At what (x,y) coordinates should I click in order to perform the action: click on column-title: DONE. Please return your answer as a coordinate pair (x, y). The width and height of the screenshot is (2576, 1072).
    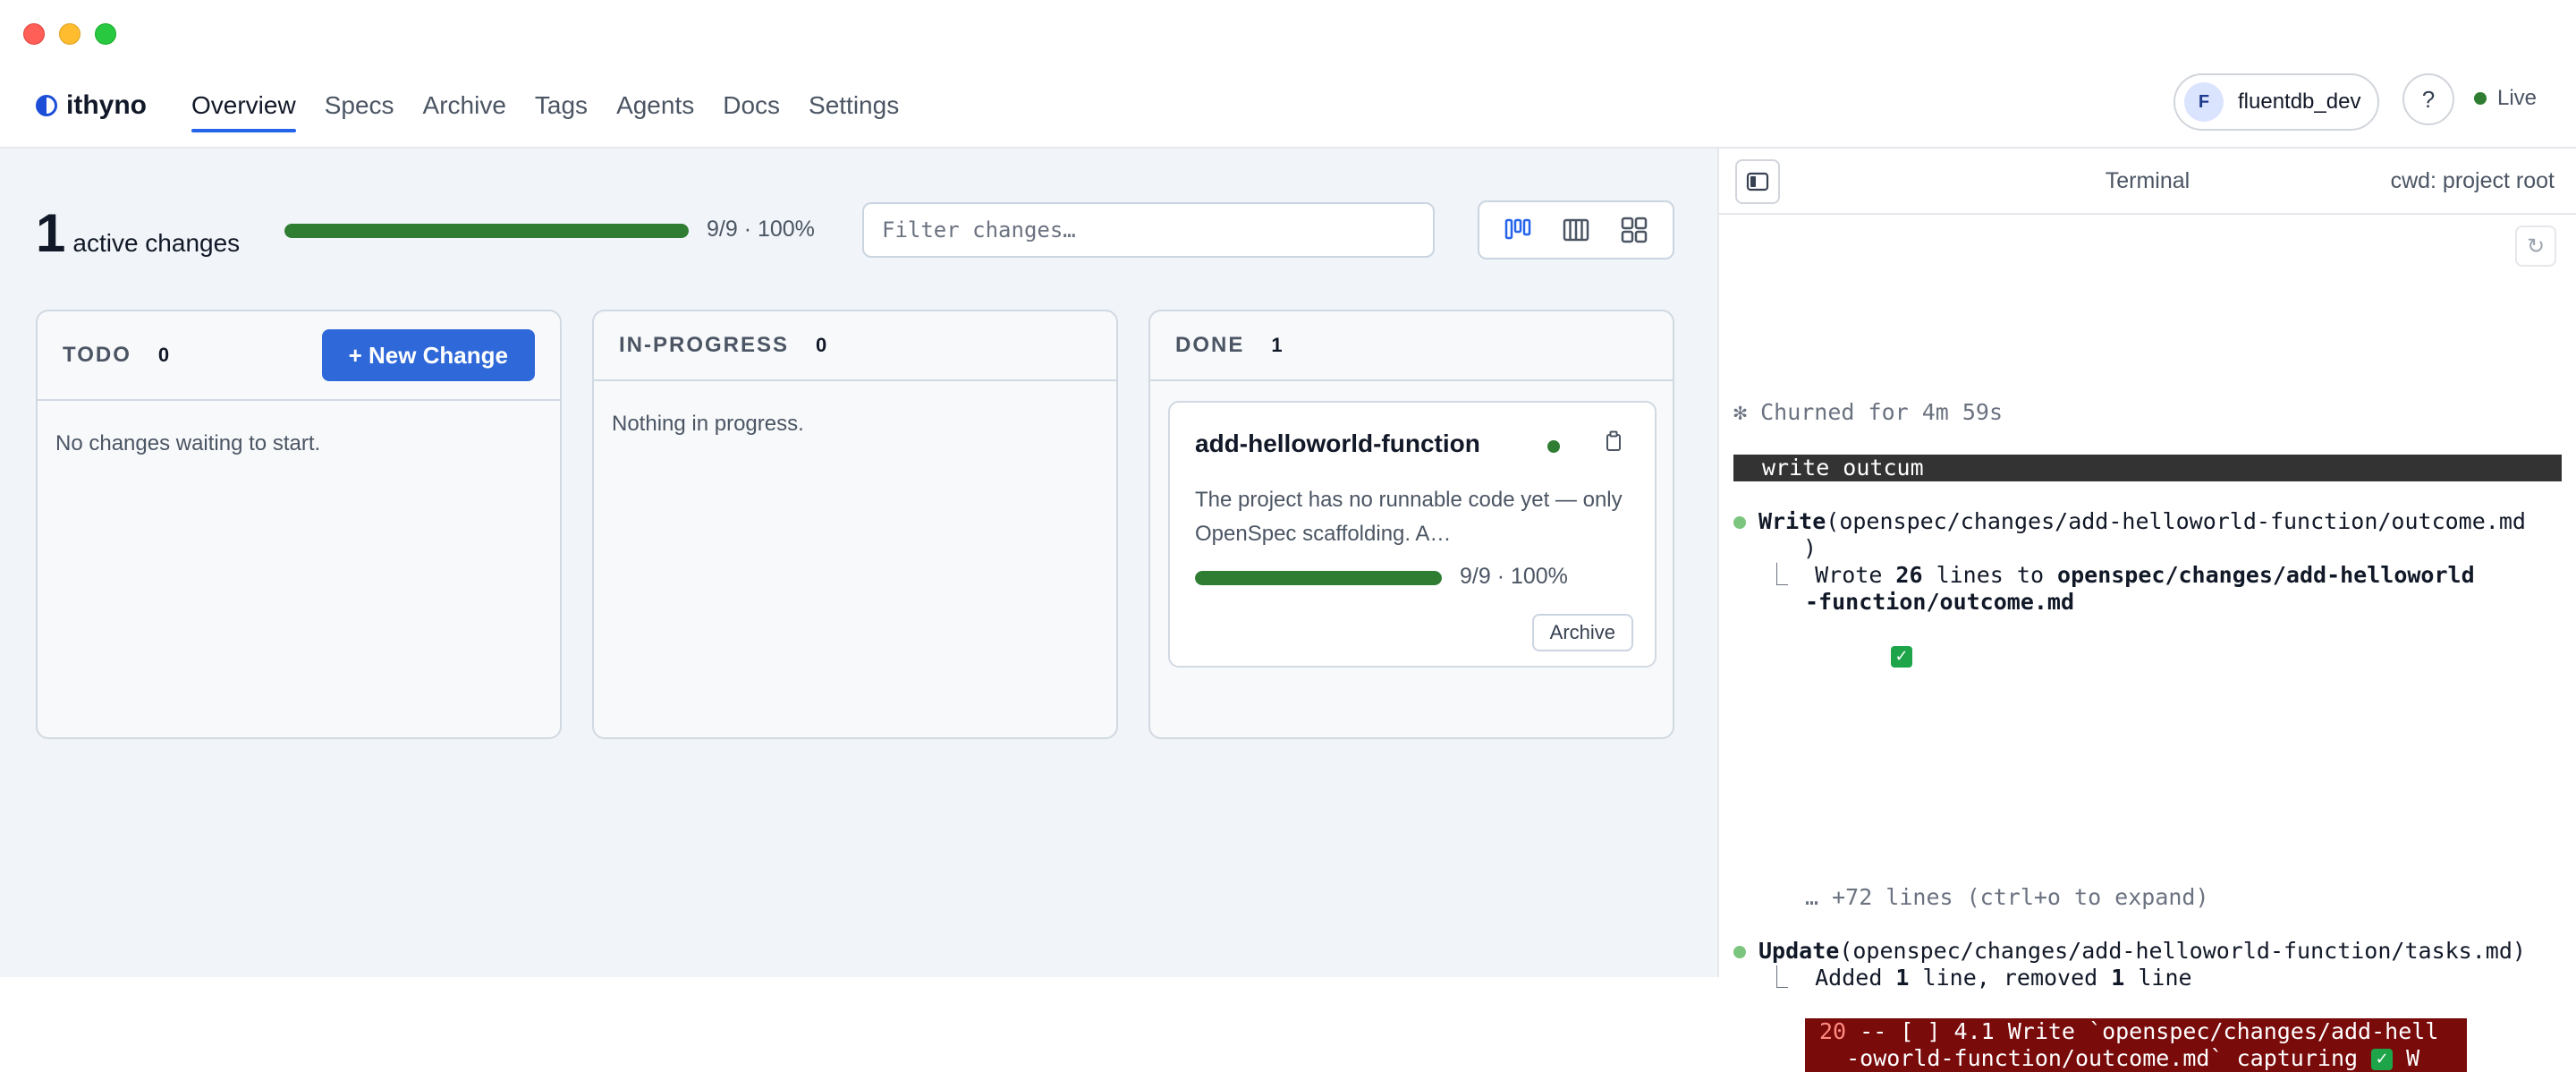
    Looking at the image, I should click on (1210, 345).